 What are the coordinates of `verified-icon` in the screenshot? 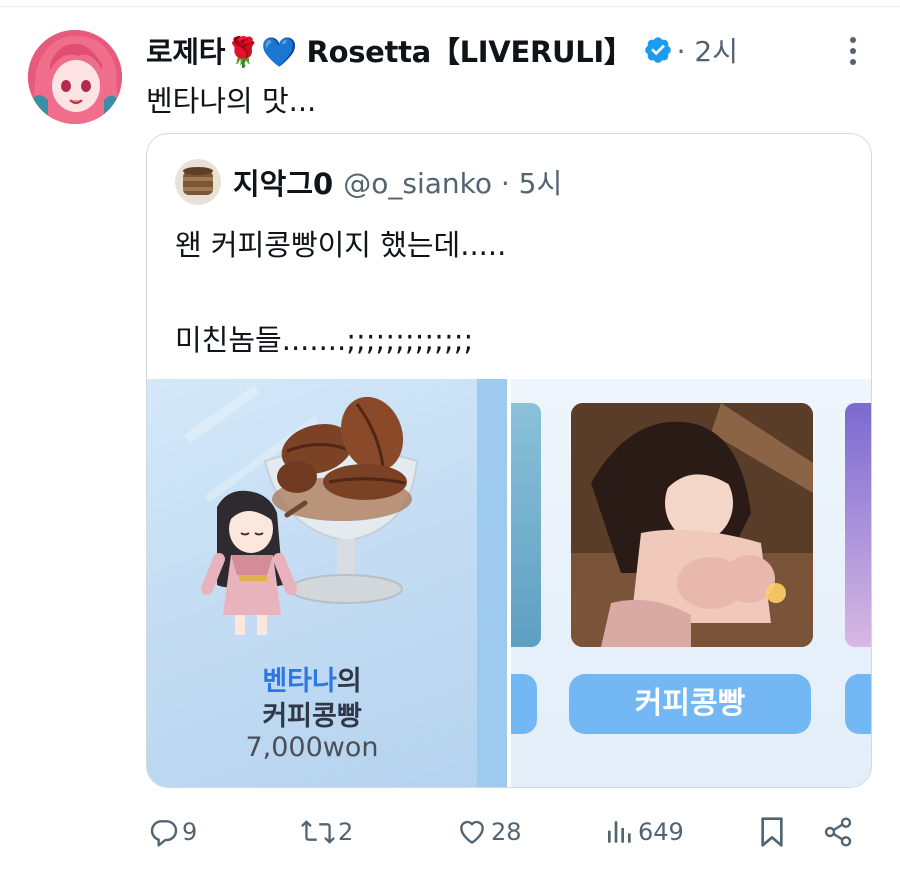 It's located at (658, 50).